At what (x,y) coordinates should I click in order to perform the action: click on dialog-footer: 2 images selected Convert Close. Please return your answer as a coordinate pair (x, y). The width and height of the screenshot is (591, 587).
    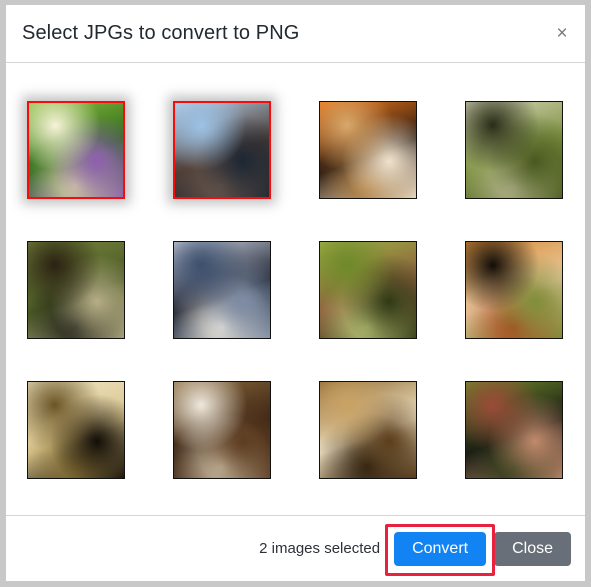
    Looking at the image, I should click on (295, 548).